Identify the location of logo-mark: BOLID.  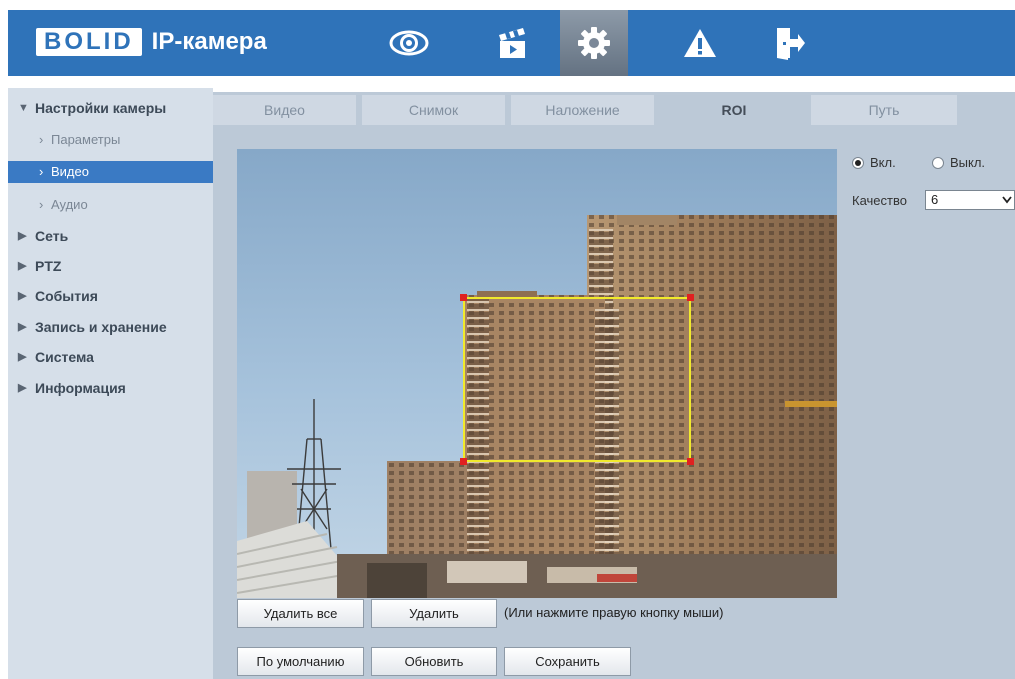
(89, 42).